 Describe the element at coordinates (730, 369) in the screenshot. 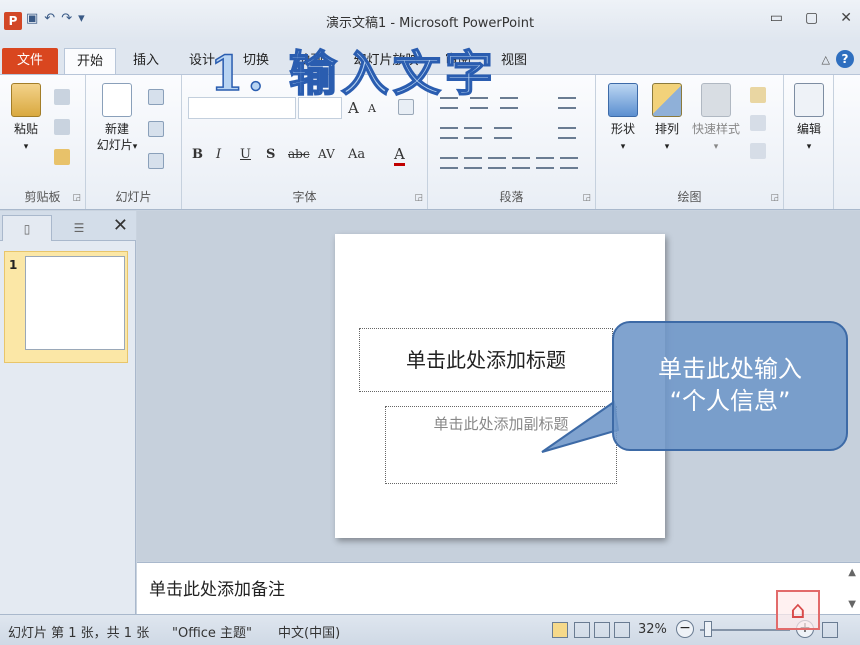

I see `callout-line-1: 单击此处输入` at that location.